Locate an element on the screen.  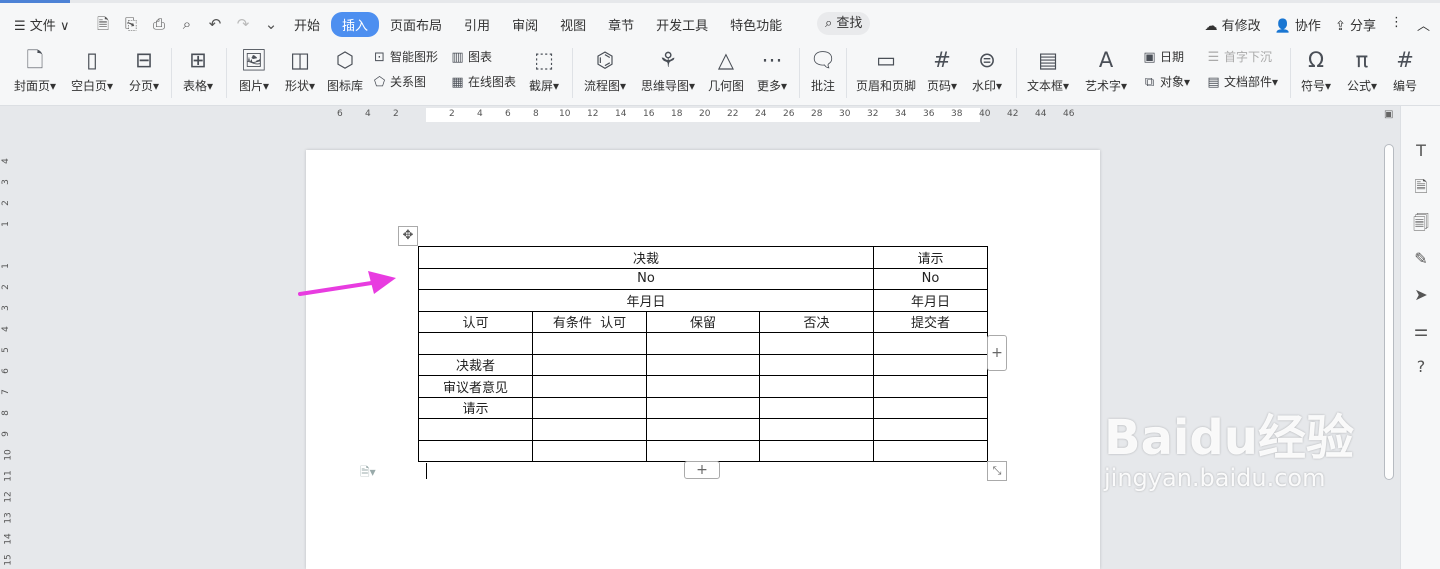
collapse-ribbon-icon: ︿ is located at coordinates (1423, 24).